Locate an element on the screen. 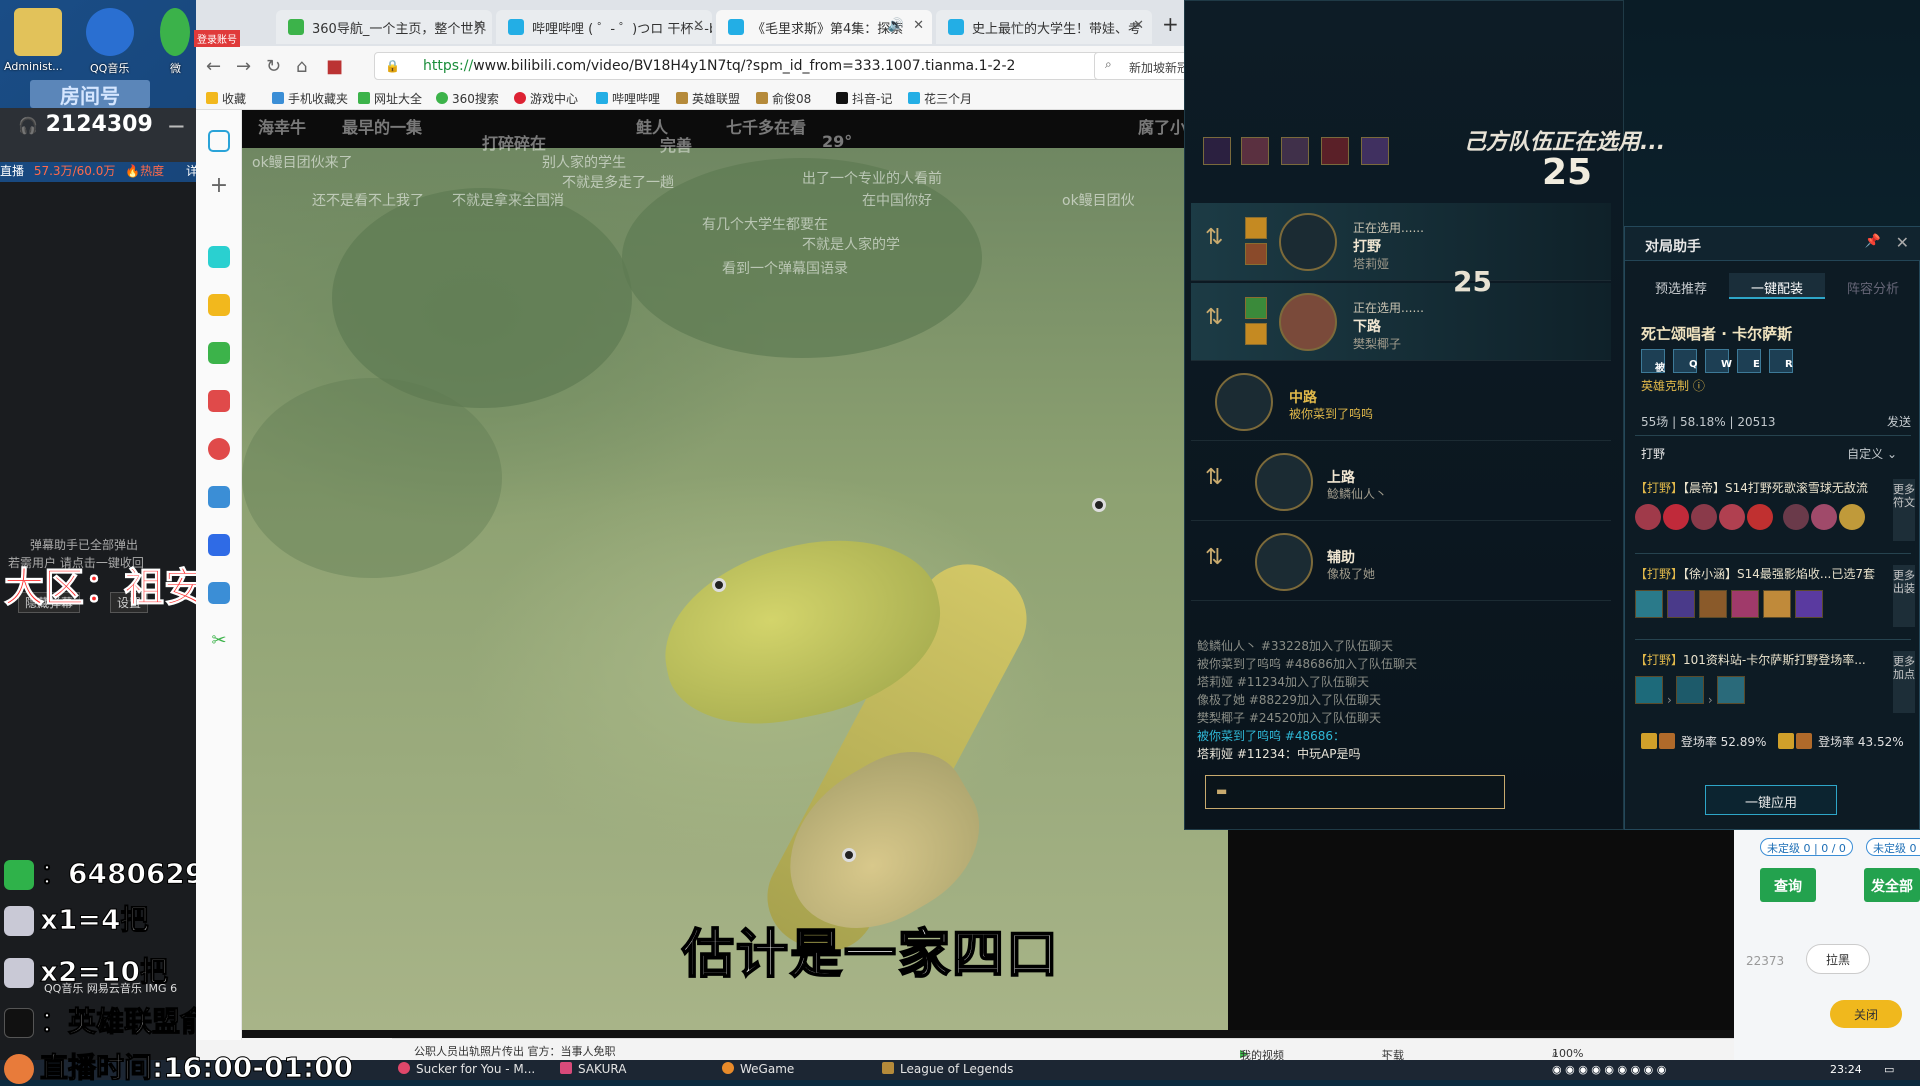 Image resolution: width=1920 pixels, height=1086 pixels. summoner-name: 鲶鳞仙人丶 is located at coordinates (1357, 494).